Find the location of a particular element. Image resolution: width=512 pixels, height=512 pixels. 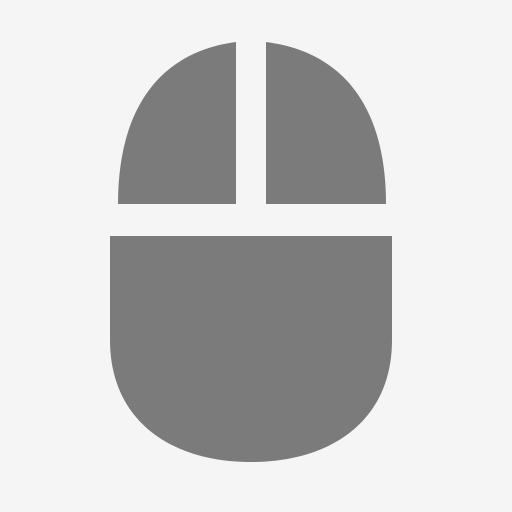

mouse-right-button is located at coordinates (326, 123).